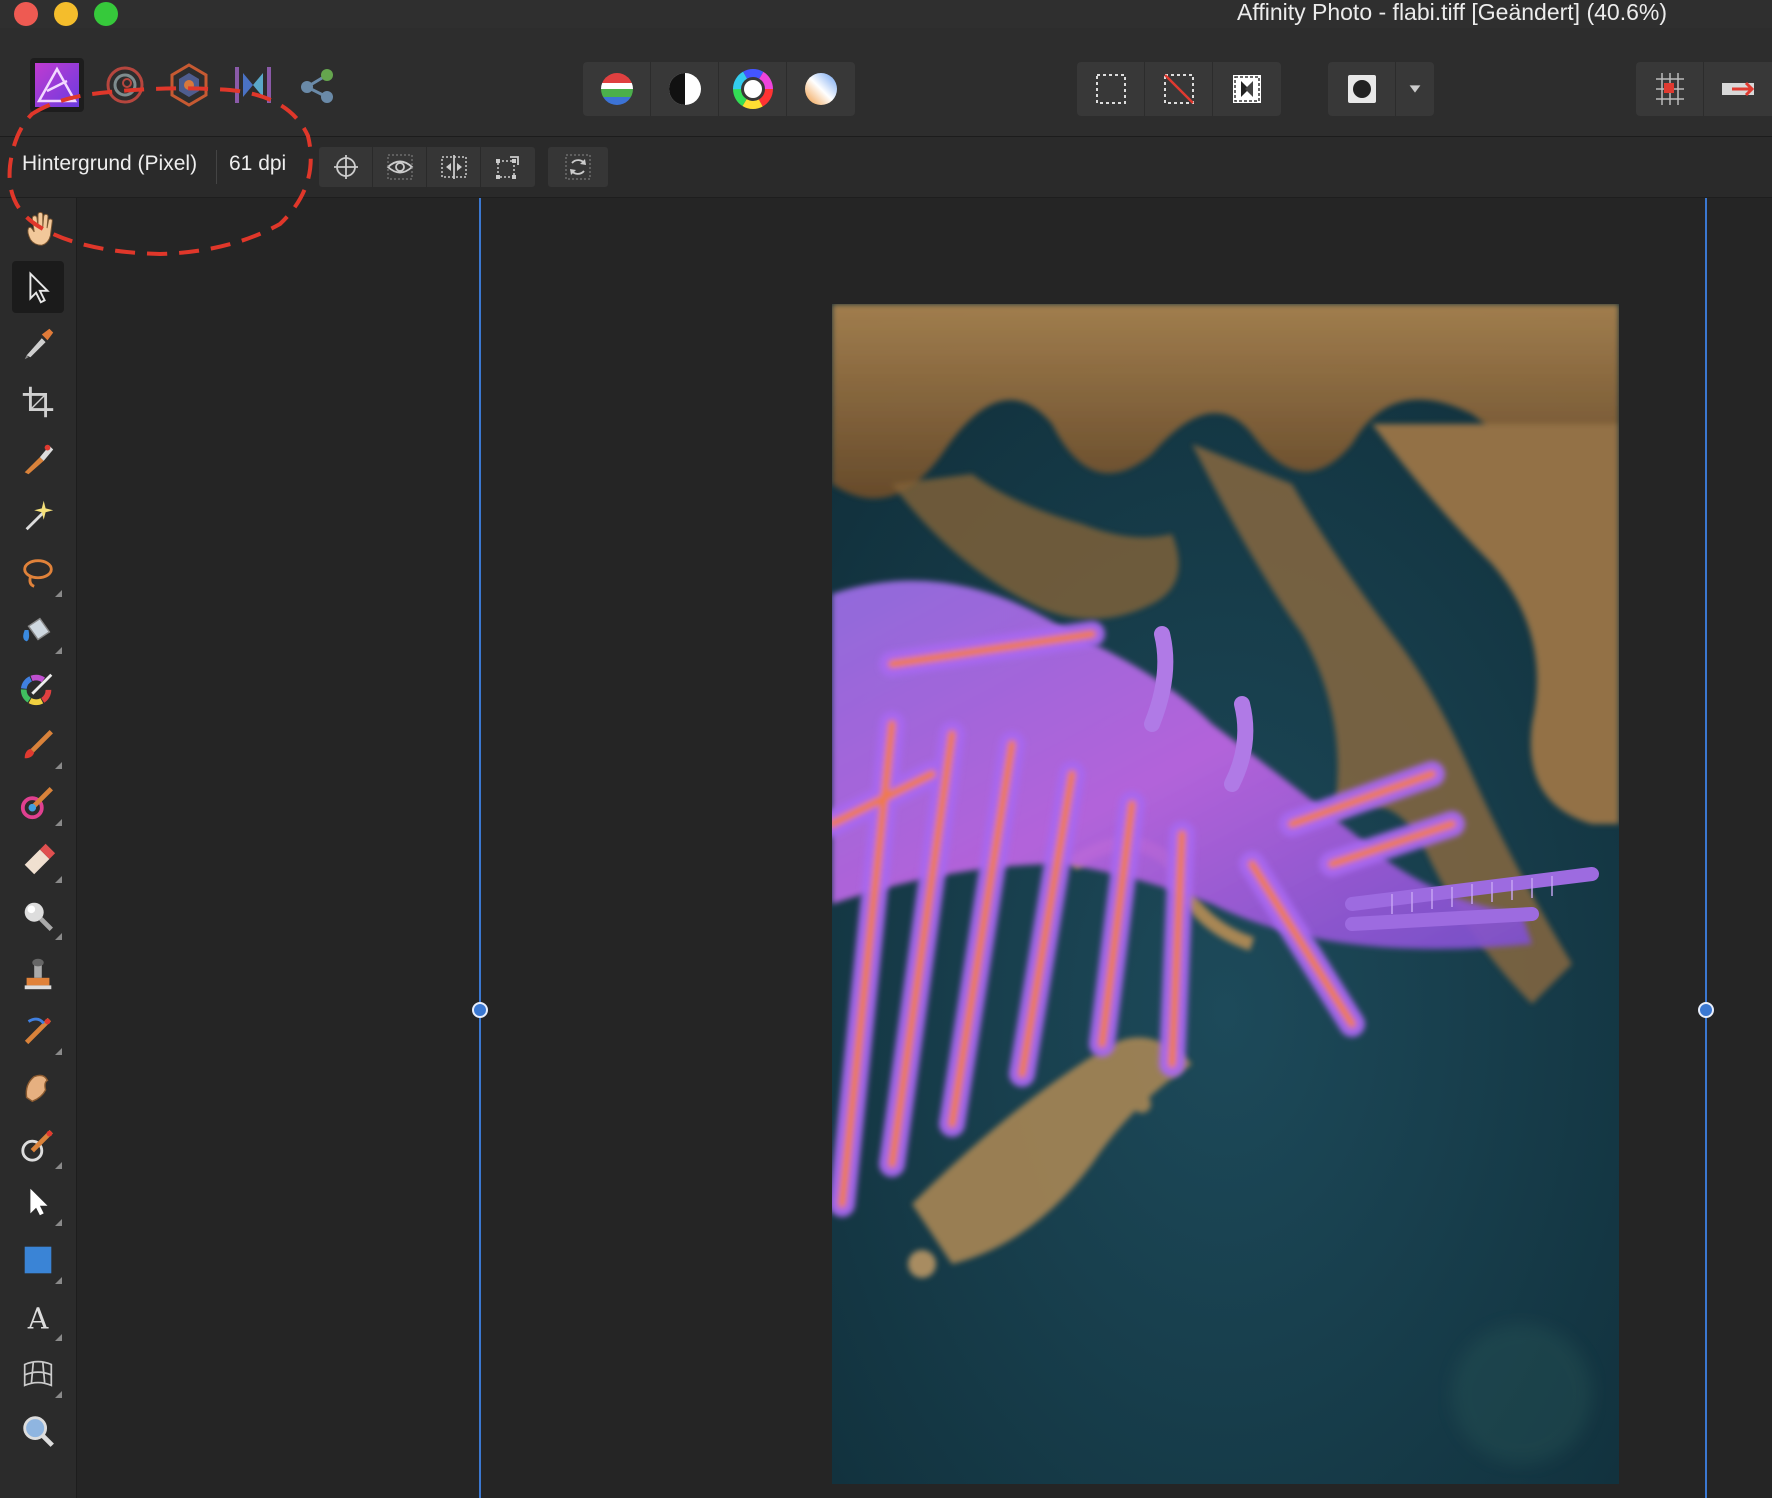  What do you see at coordinates (1111, 89) in the screenshot?
I see `select-all-button` at bounding box center [1111, 89].